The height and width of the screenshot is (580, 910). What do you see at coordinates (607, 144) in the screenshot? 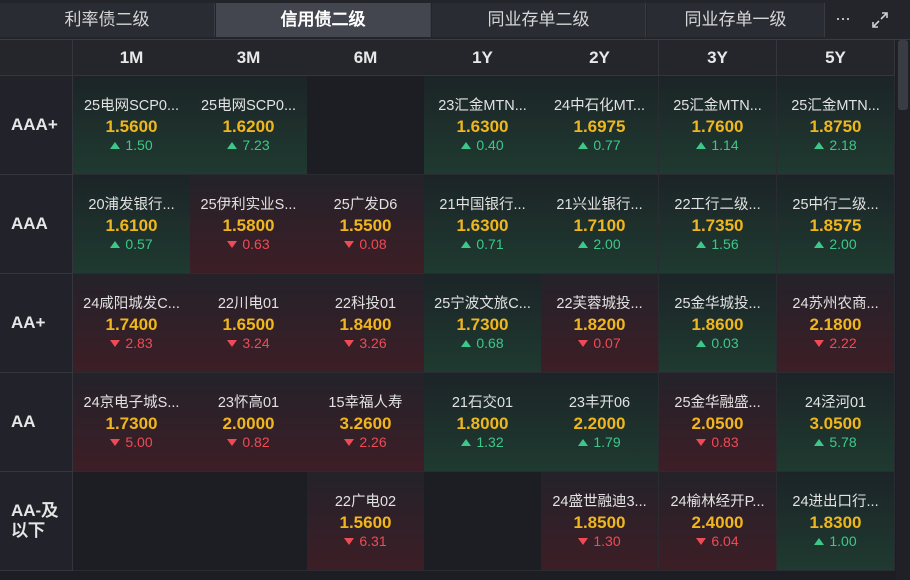
I see `bond-change-value: 0.77` at bounding box center [607, 144].